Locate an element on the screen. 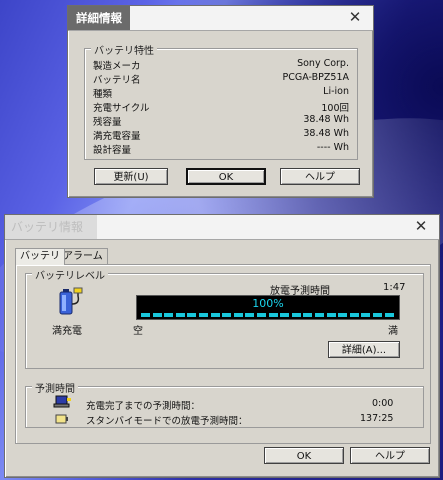 This screenshot has width=443, height=480. charge-complete-label: 充電完了までの予測時間： is located at coordinates (143, 406).